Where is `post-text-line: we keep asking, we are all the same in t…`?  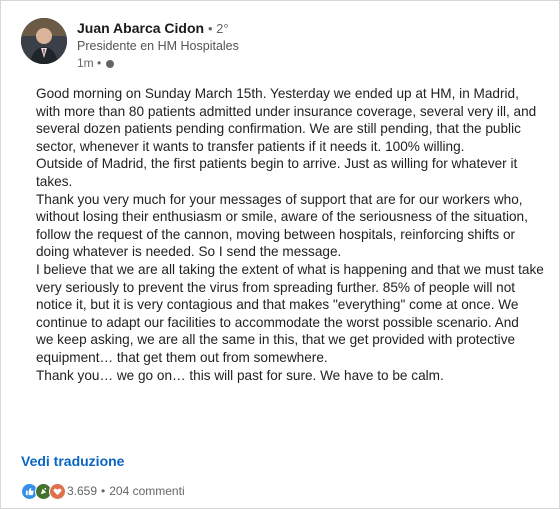
post-text-line: we keep asking, we are all the same in t… is located at coordinates (276, 340).